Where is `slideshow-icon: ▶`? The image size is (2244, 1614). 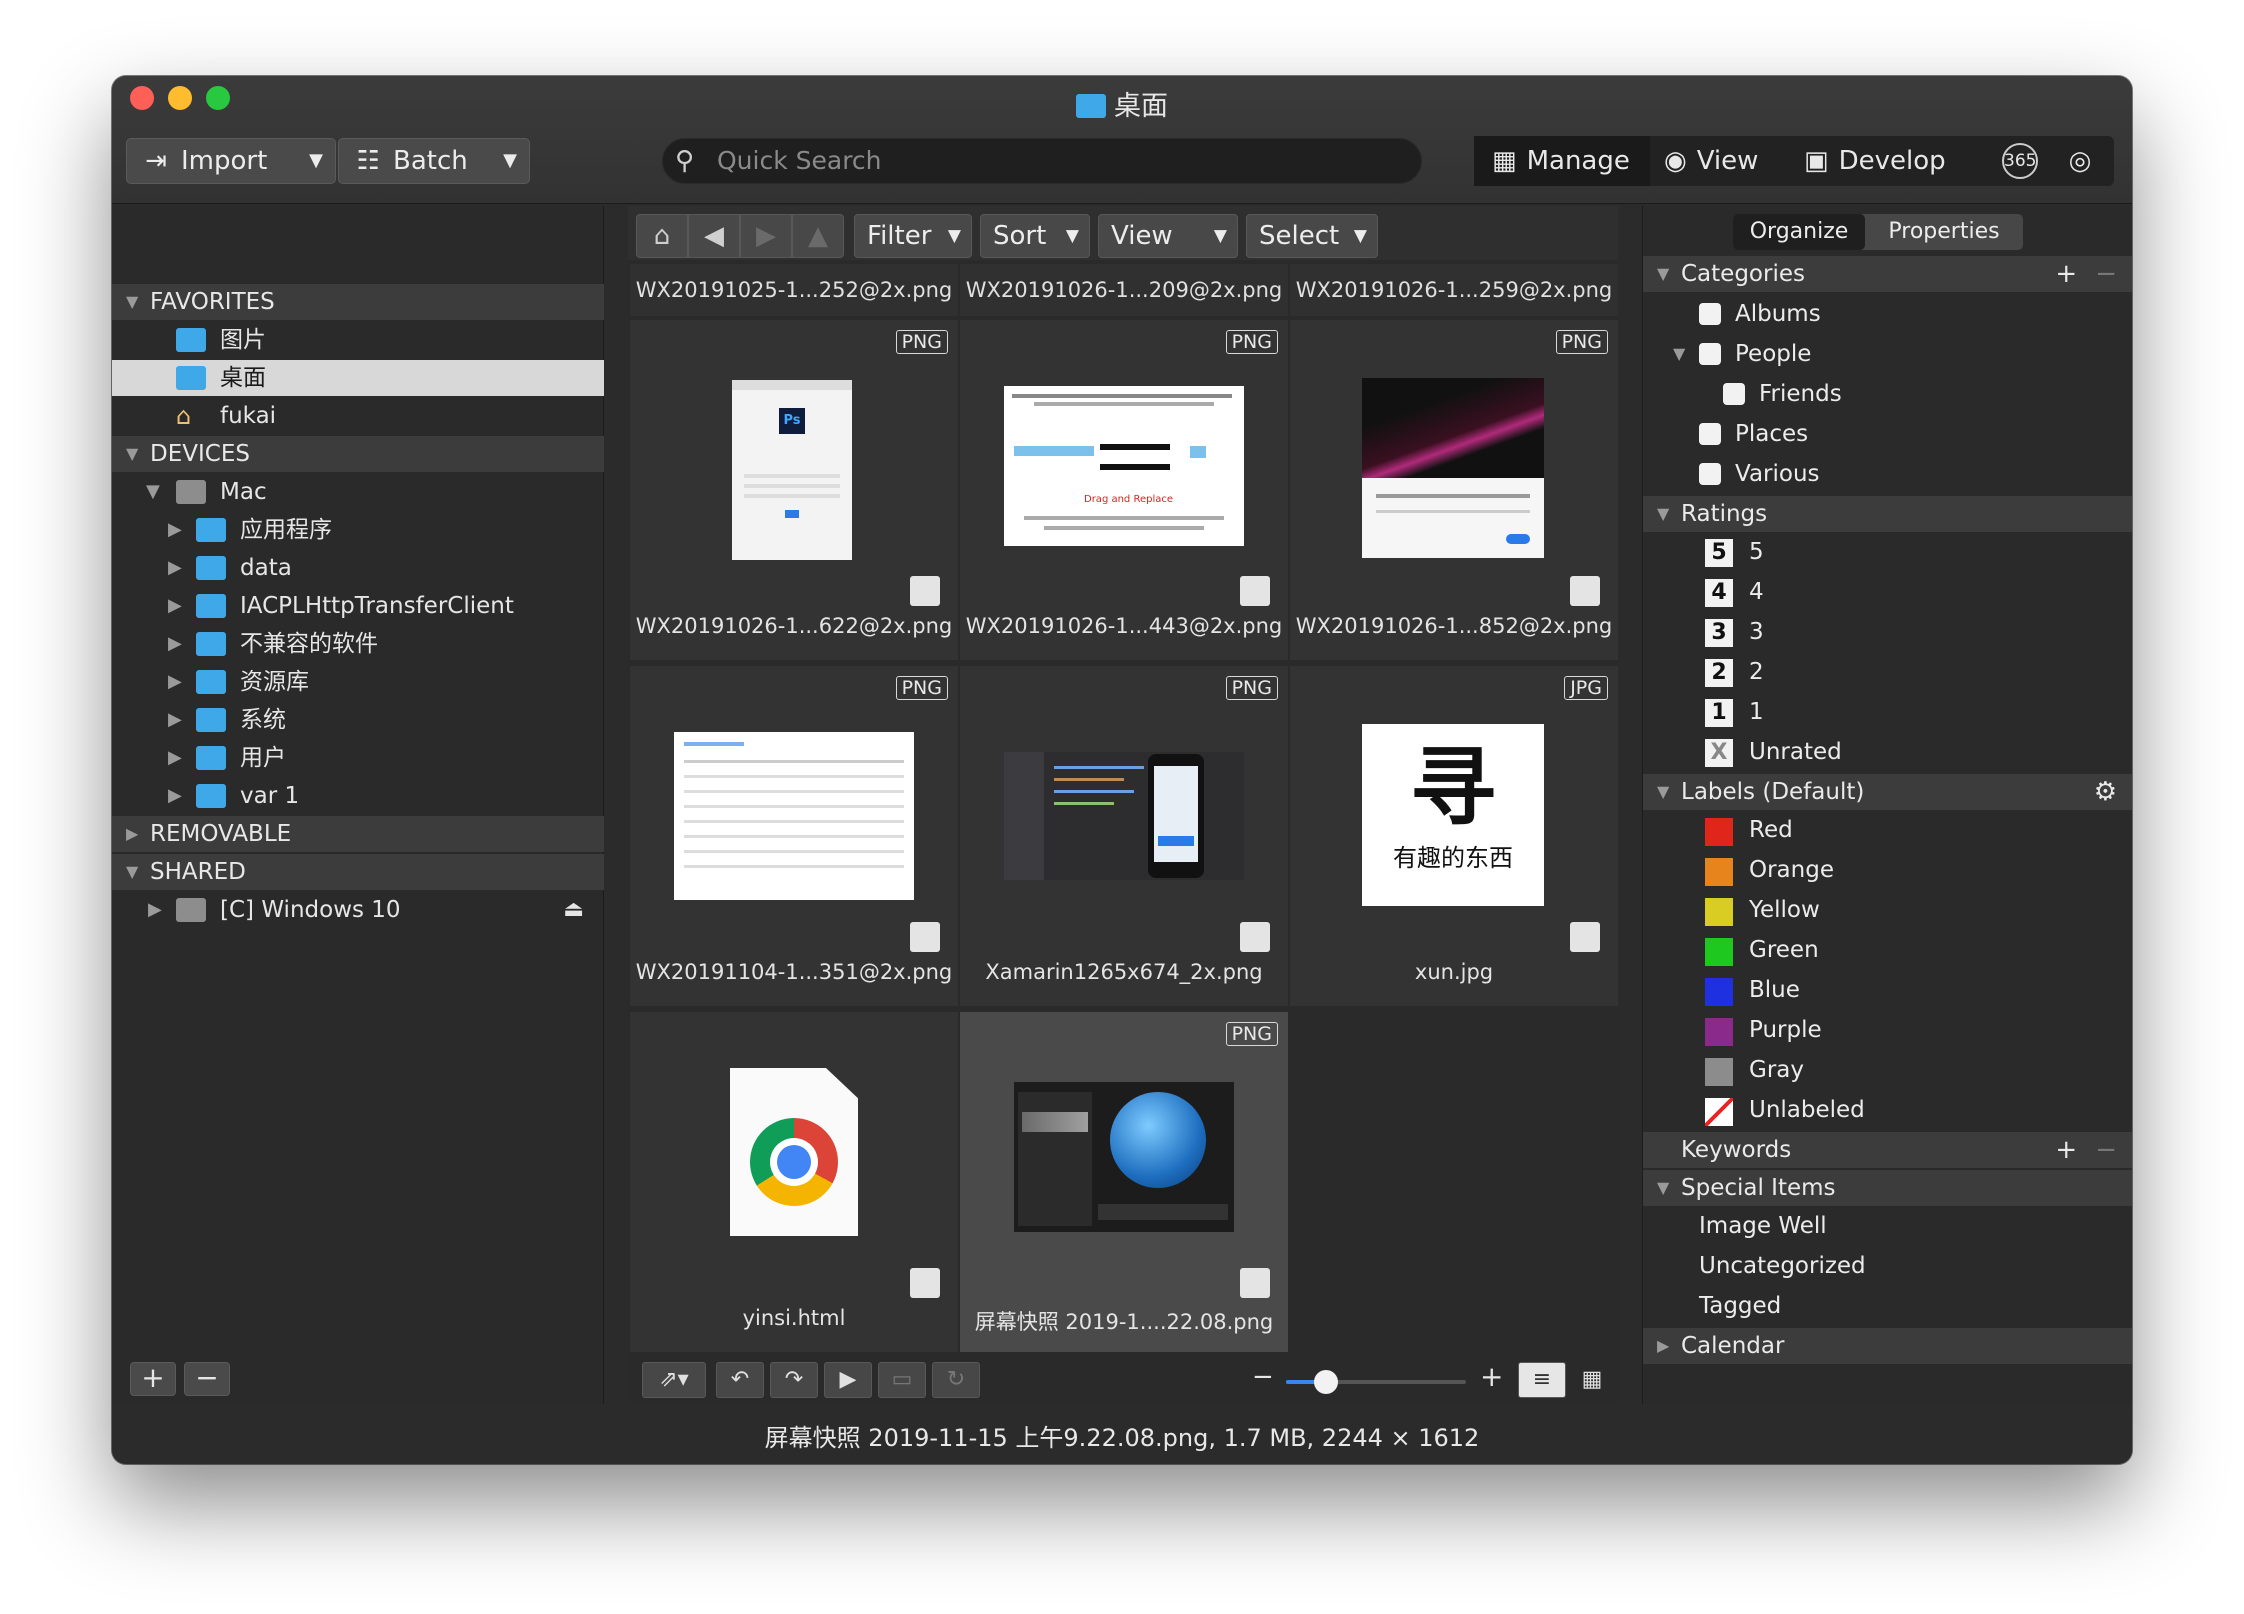 slideshow-icon: ▶ is located at coordinates (848, 1380).